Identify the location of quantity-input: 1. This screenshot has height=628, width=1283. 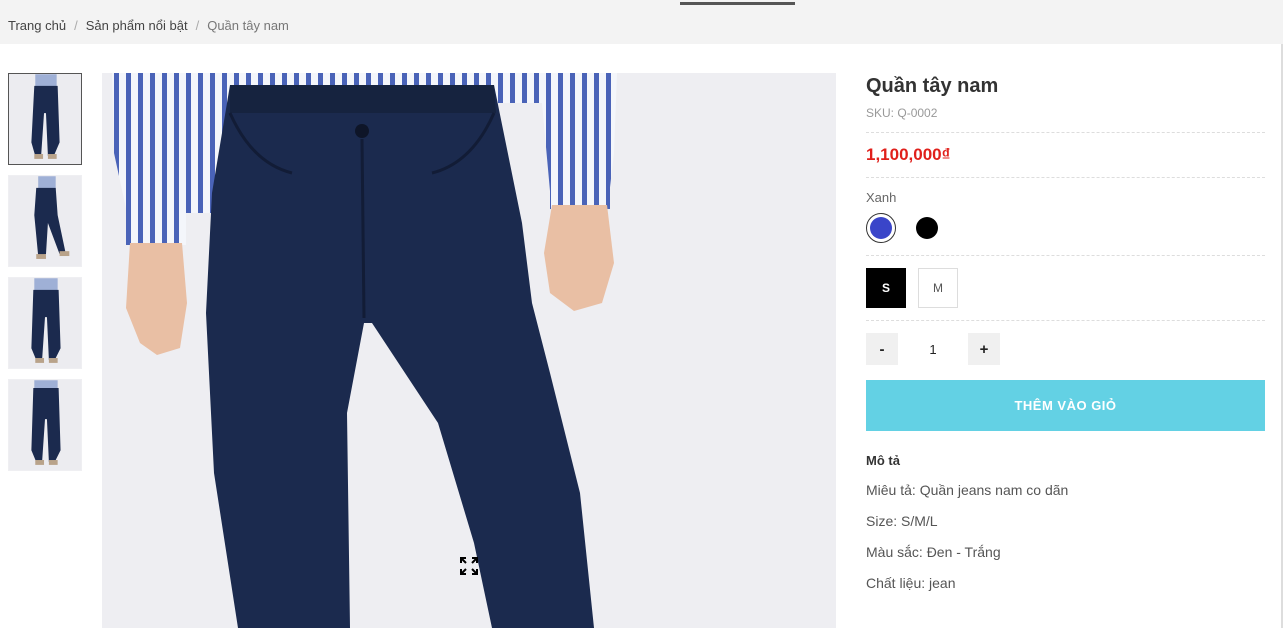
(933, 349).